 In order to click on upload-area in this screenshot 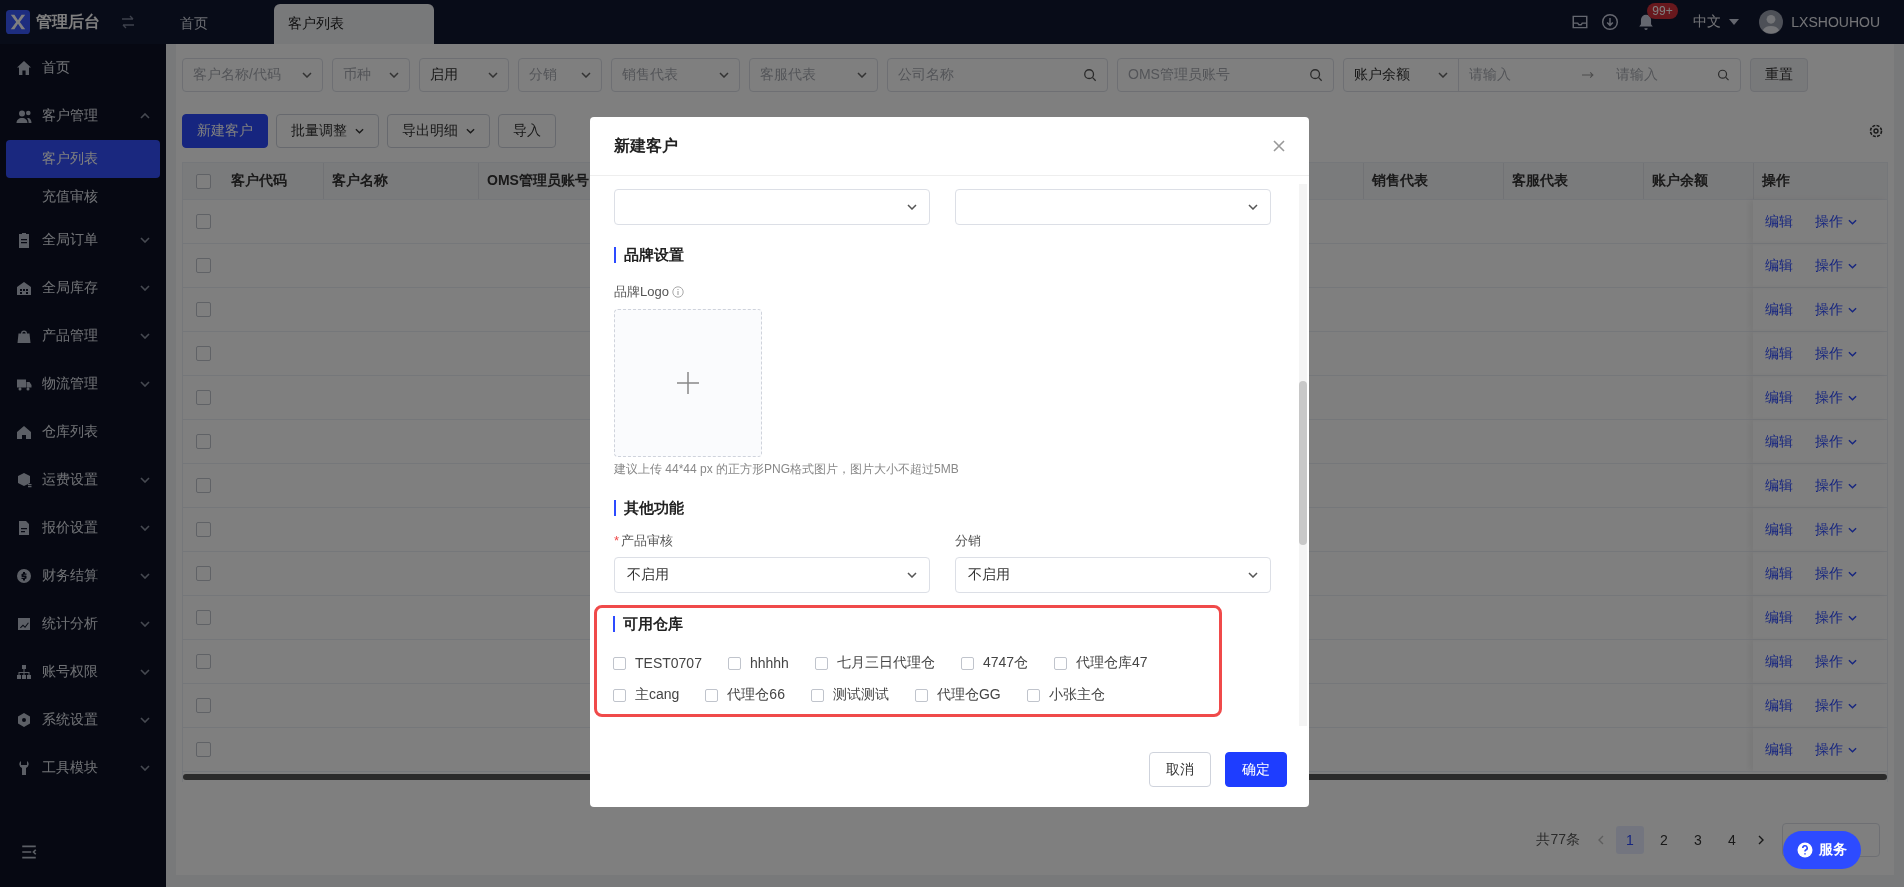, I will do `click(688, 383)`.